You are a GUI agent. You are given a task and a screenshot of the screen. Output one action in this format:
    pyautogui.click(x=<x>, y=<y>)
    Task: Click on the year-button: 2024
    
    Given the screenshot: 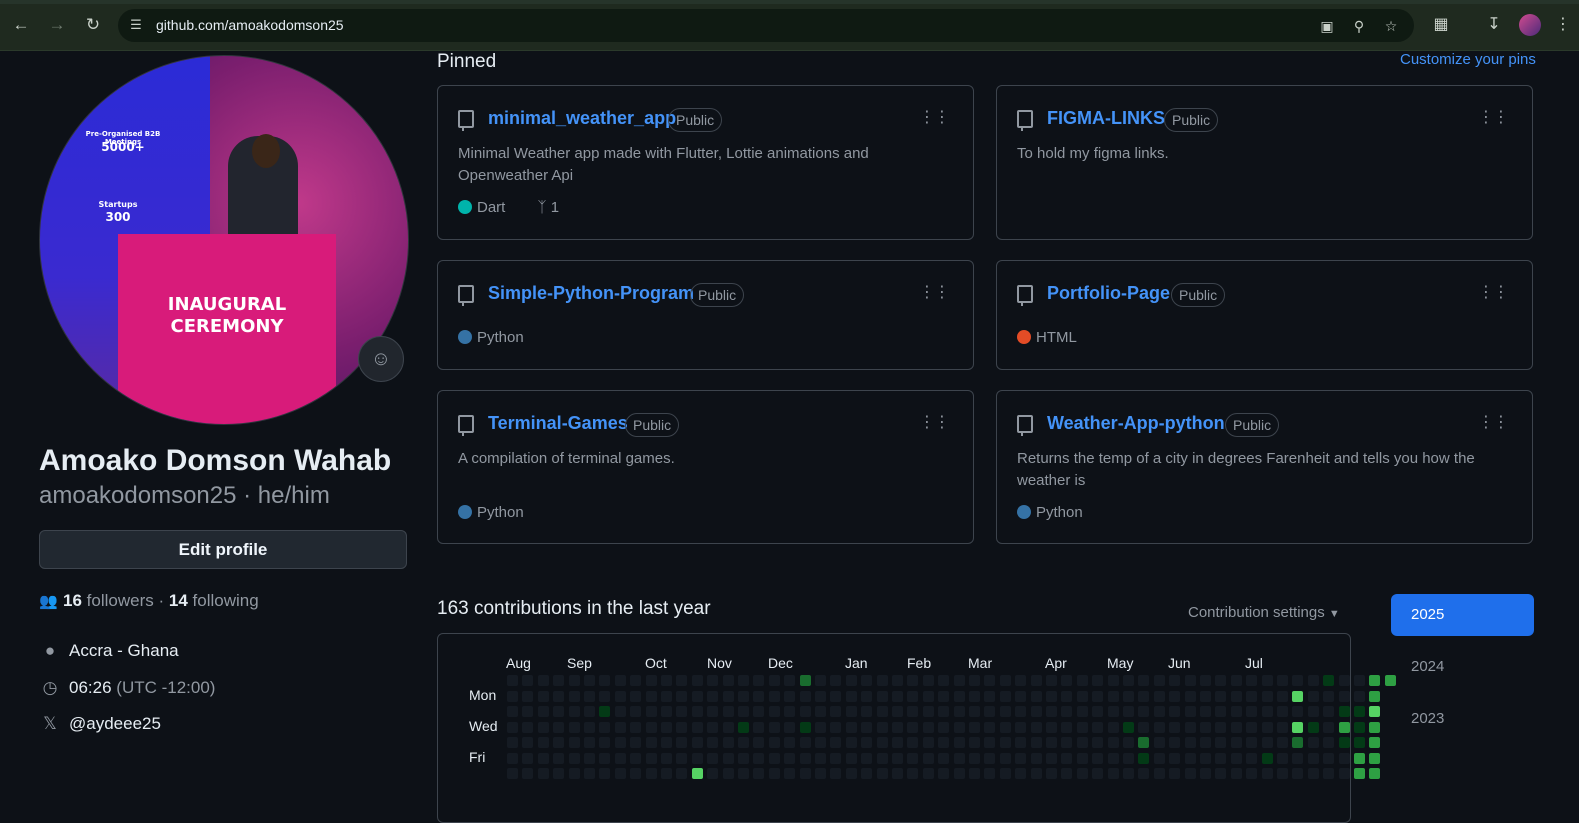 What is the action you would take?
    pyautogui.click(x=1462, y=667)
    